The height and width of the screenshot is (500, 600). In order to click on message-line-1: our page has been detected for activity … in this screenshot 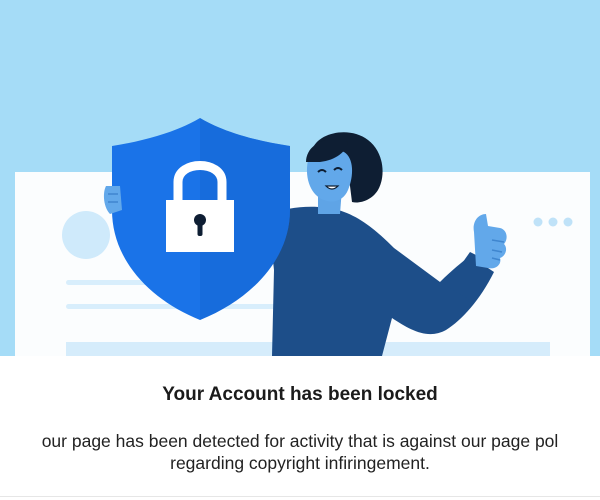, I will do `click(300, 441)`.